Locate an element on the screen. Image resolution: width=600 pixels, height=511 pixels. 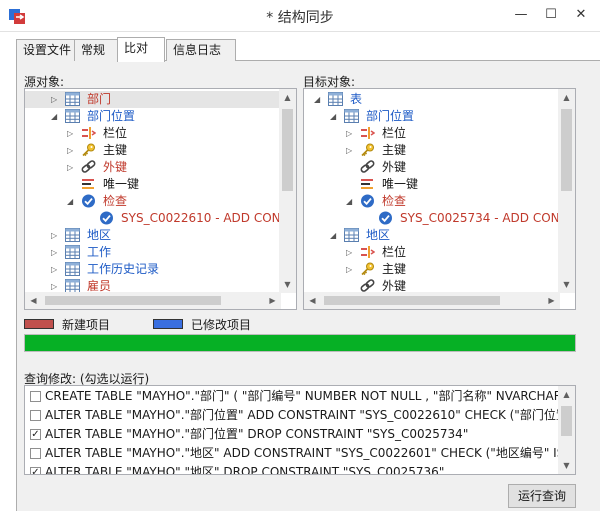
query-list-vertical-scrollbar: ▲ ▼ is located at coordinates (566, 430).